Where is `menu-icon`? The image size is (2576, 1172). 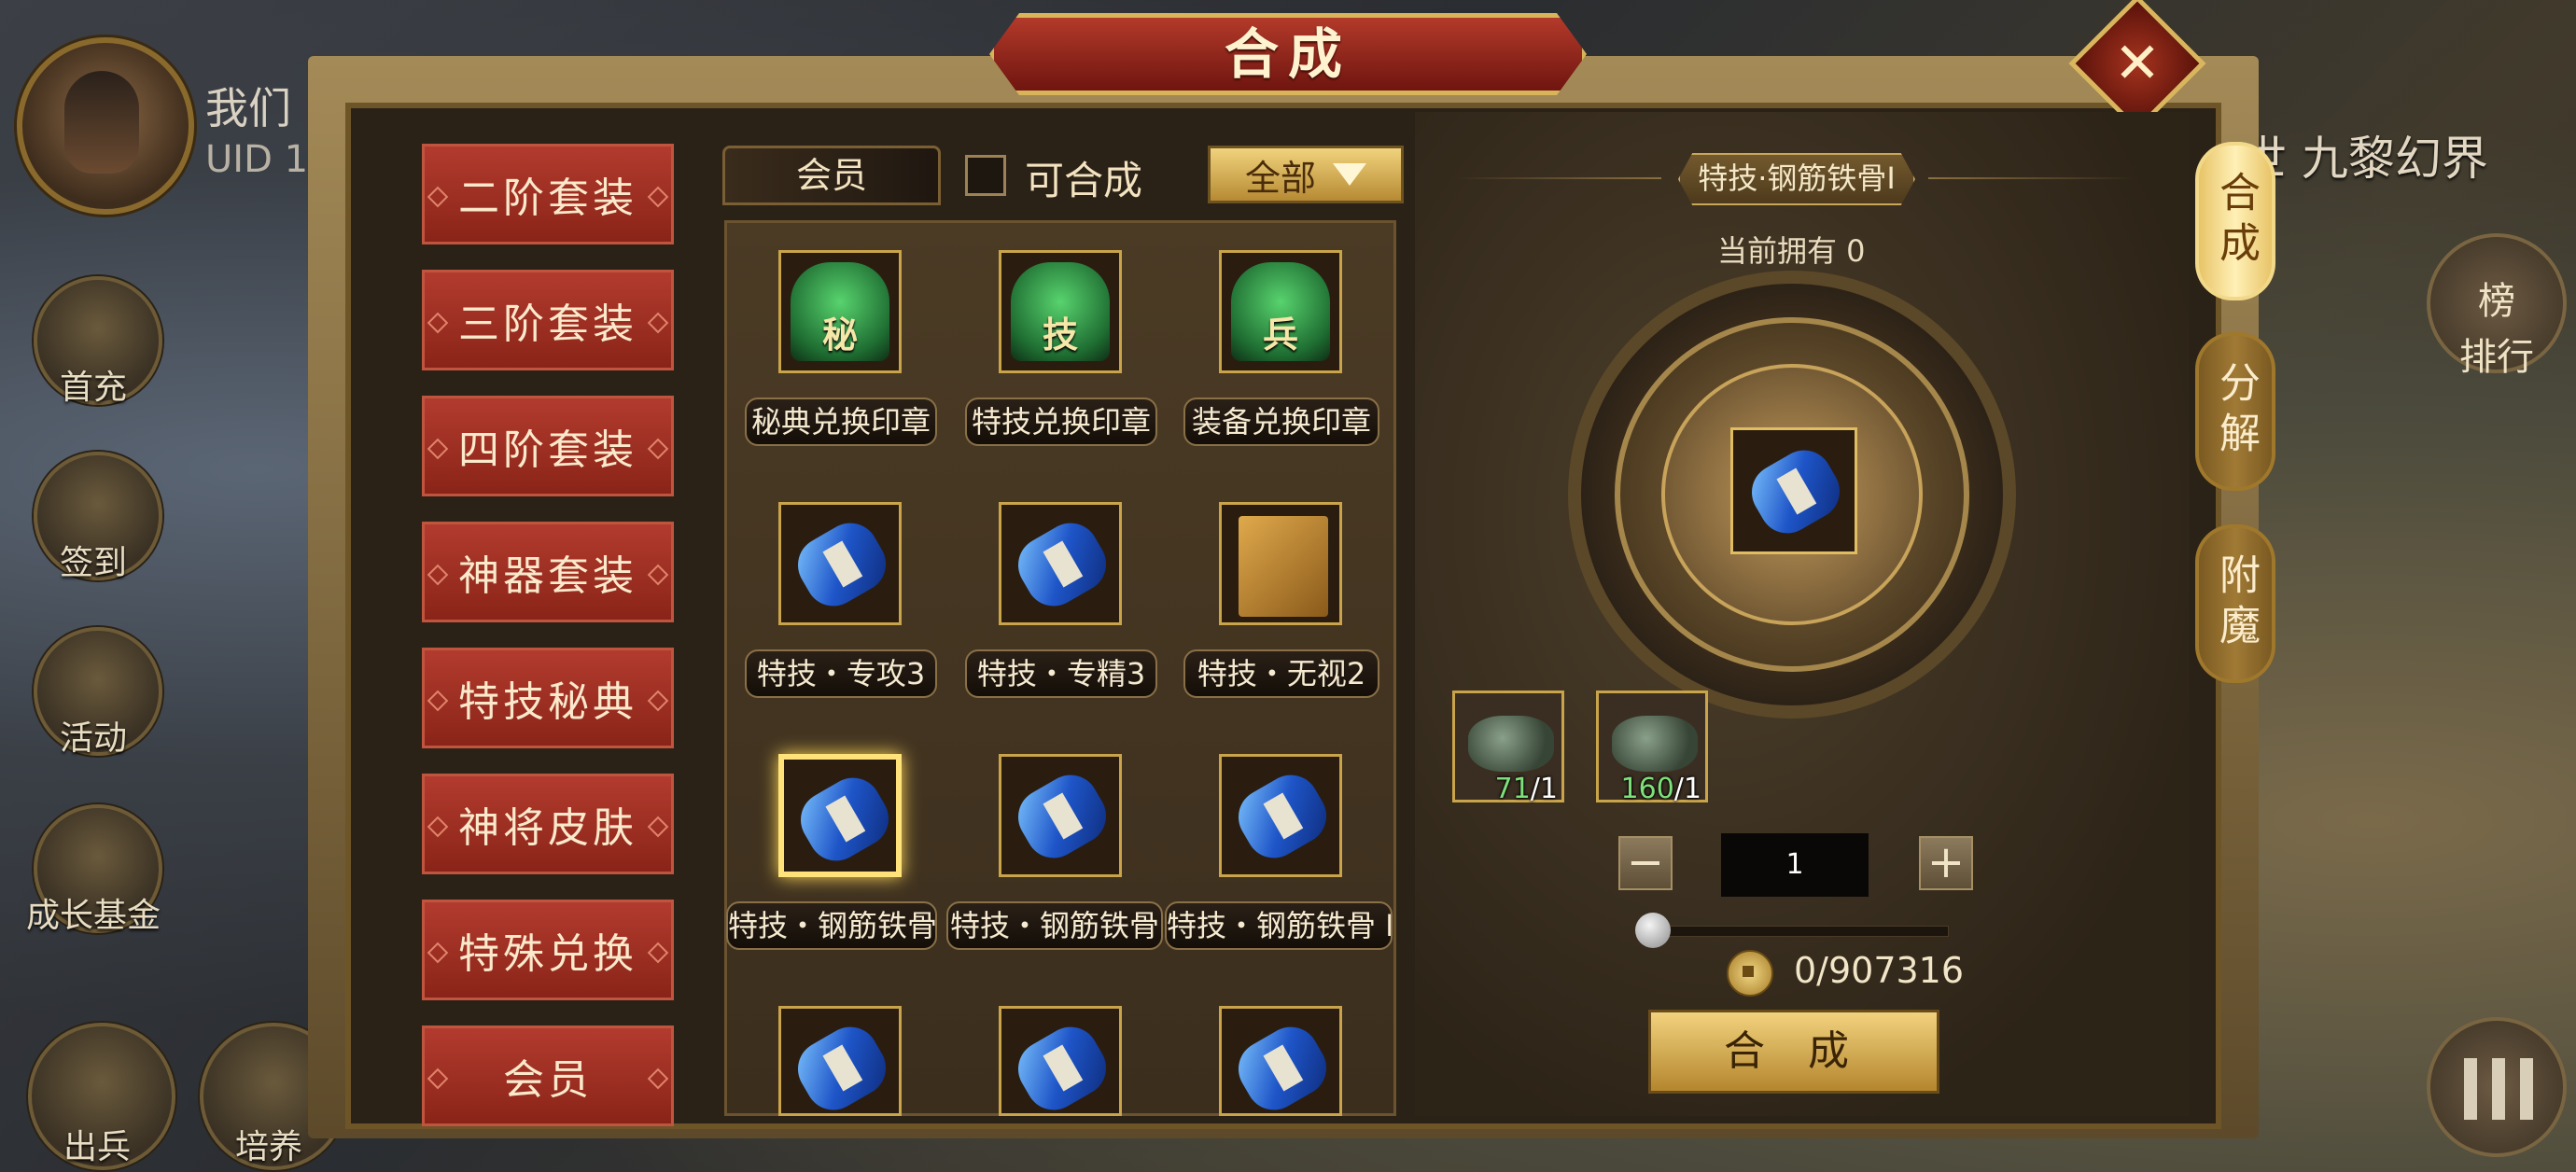 menu-icon is located at coordinates (2498, 1089).